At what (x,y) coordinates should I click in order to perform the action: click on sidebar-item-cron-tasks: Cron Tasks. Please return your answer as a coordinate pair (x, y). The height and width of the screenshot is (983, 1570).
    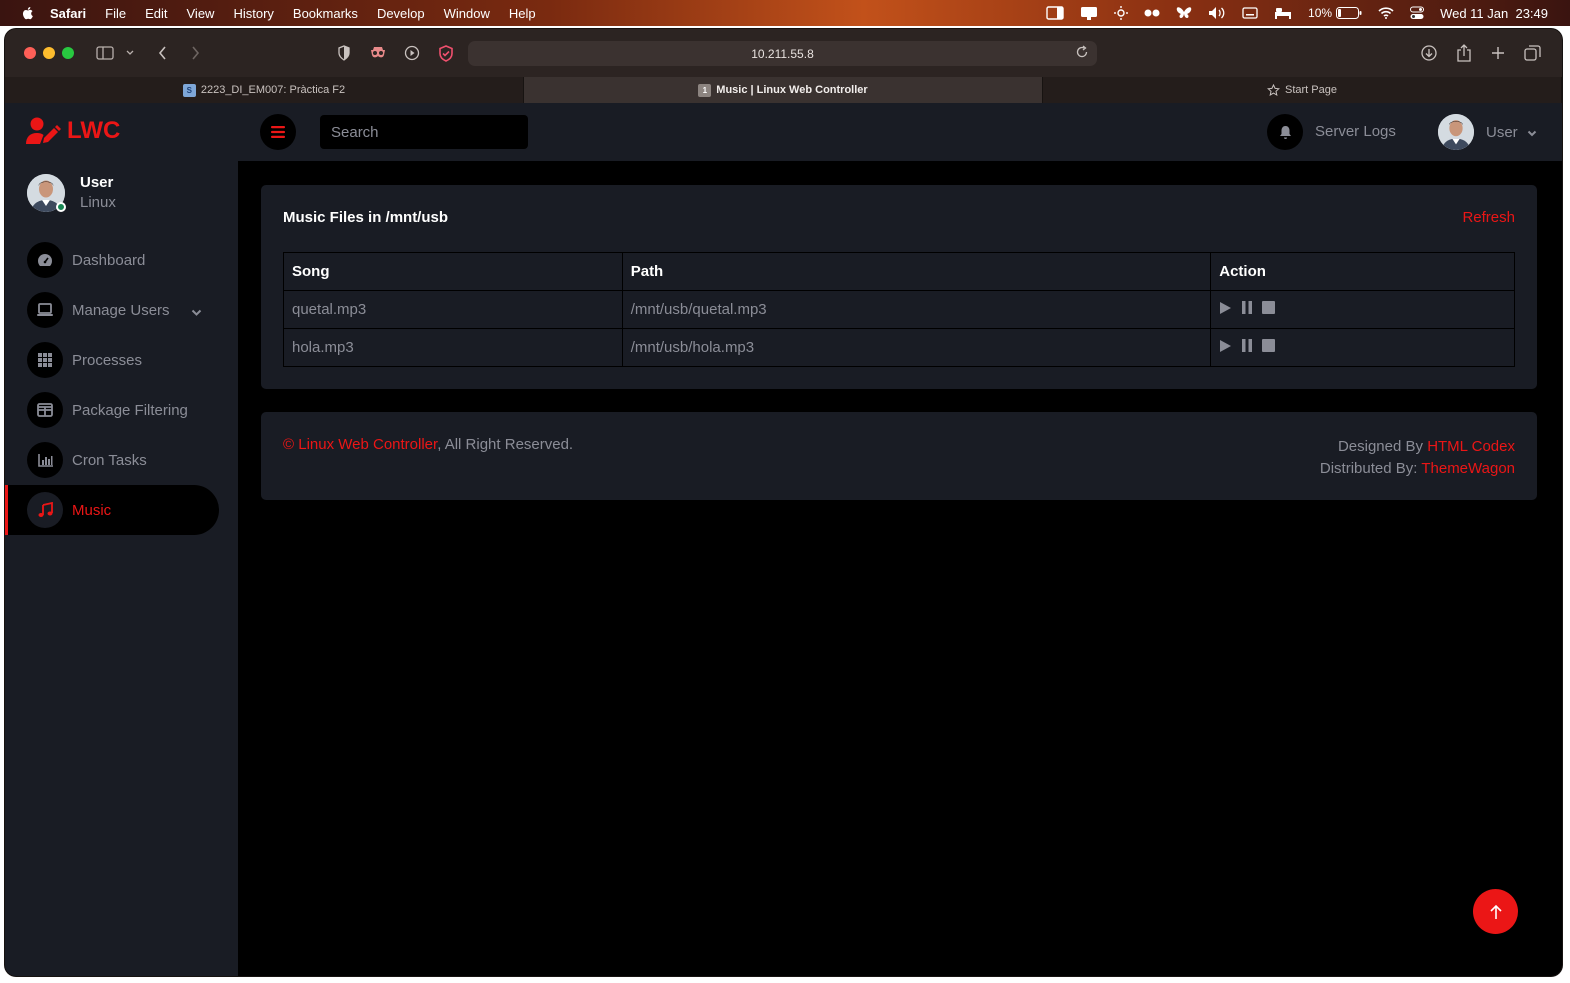
    Looking at the image, I should click on (121, 460).